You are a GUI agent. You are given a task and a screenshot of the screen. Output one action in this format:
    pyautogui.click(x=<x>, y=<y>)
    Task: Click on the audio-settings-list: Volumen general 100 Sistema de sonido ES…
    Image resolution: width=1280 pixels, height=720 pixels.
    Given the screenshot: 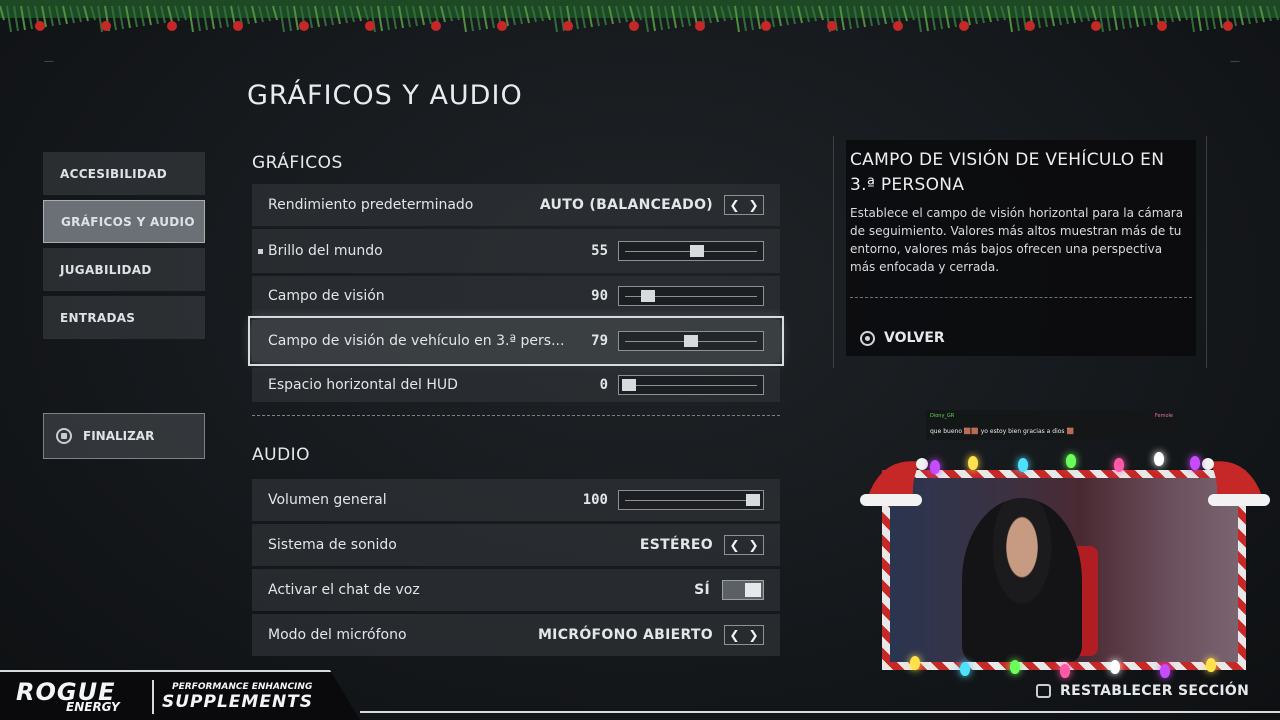 What is the action you would take?
    pyautogui.click(x=516, y=569)
    